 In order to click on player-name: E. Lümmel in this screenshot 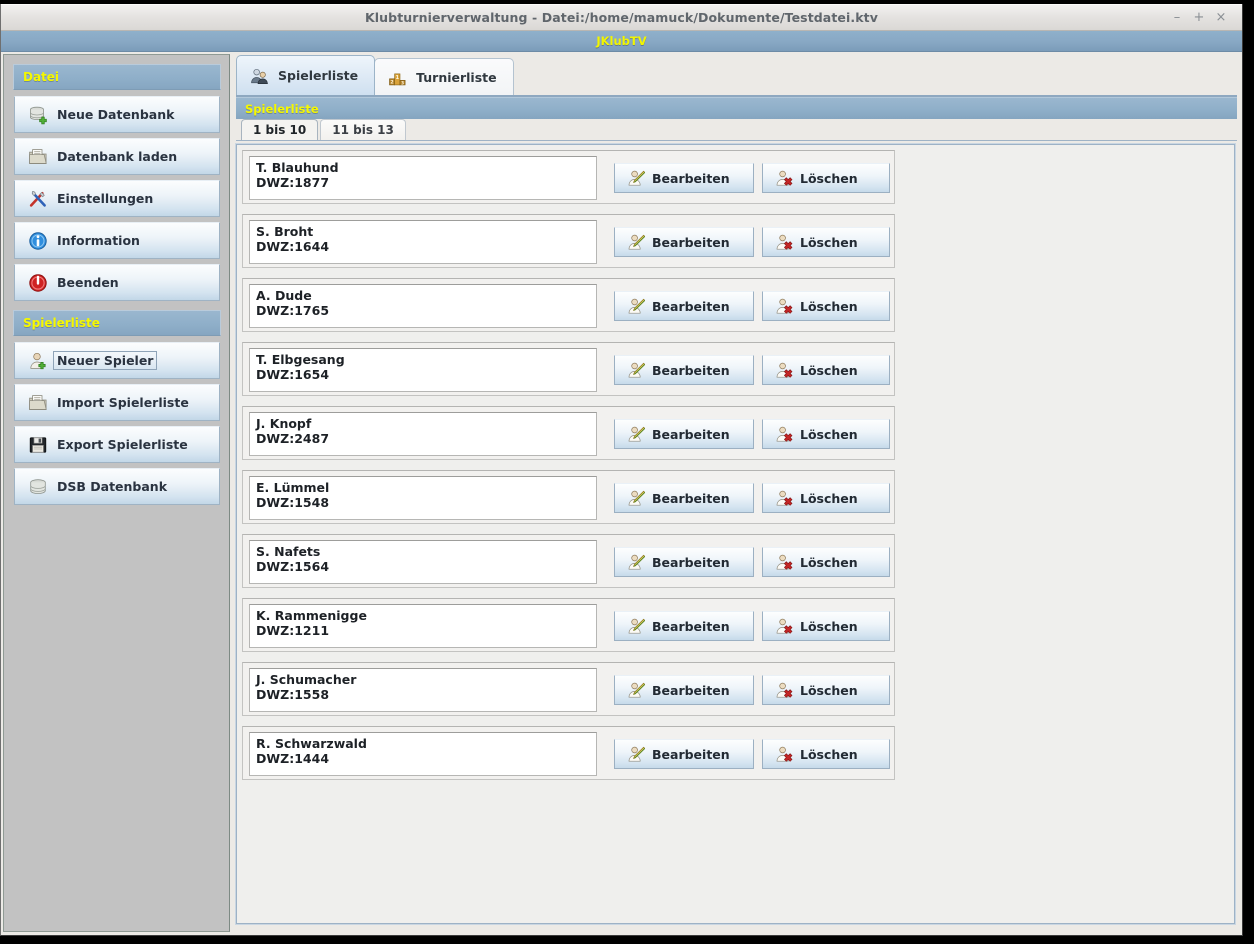, I will do `click(293, 487)`.